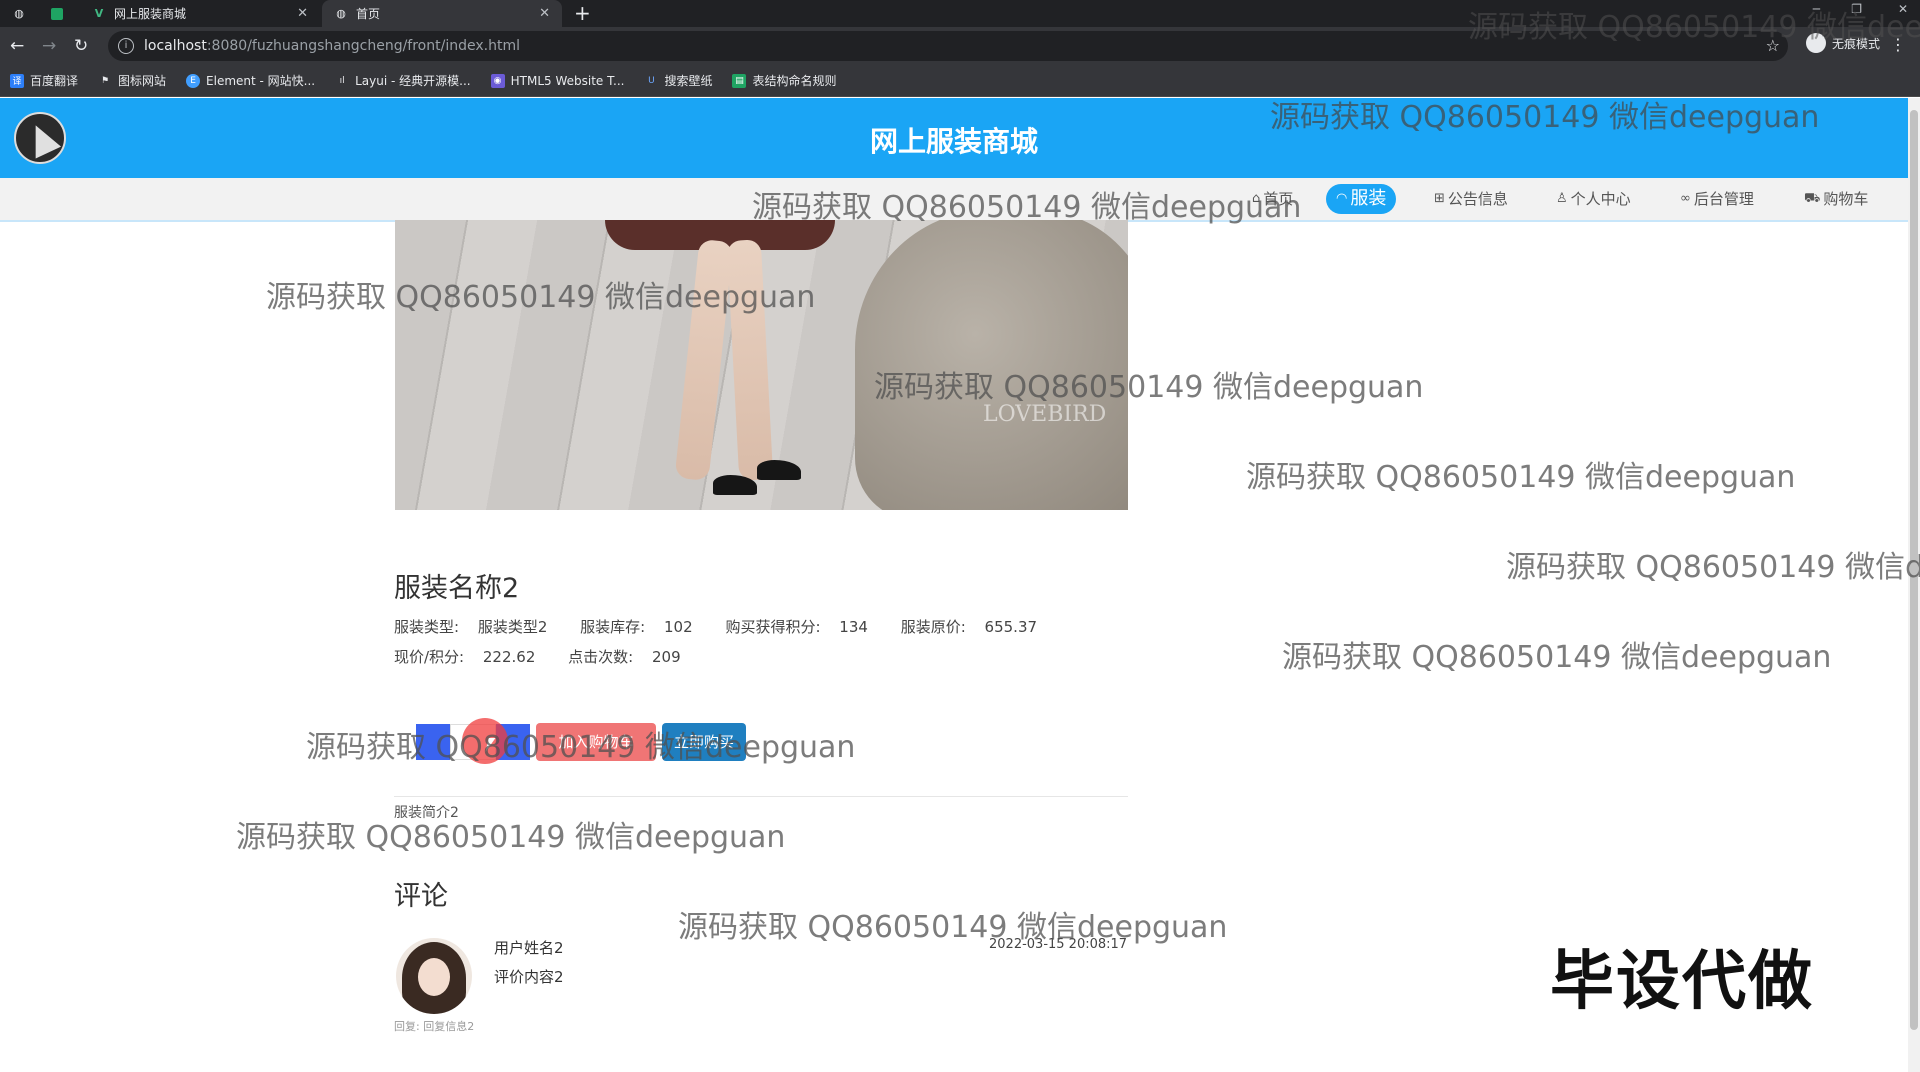  Describe the element at coordinates (150, 14) in the screenshot. I see `tab-label: 网上服装商城` at that location.